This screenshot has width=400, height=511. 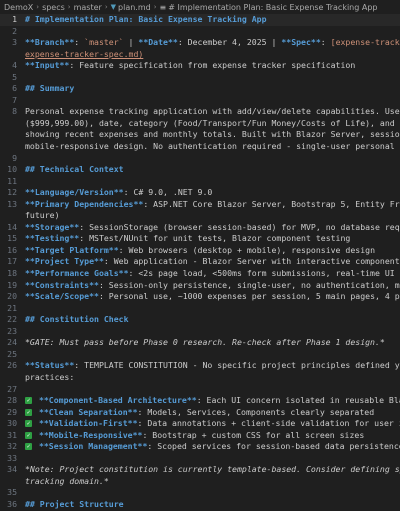 What do you see at coordinates (12, 434) in the screenshot?
I see `line-number: 31` at bounding box center [12, 434].